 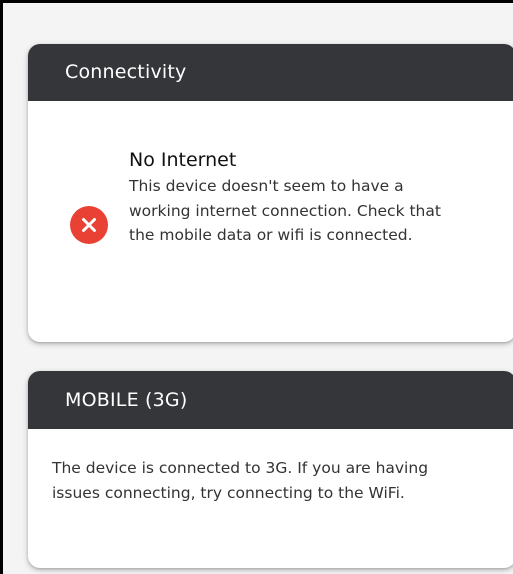 What do you see at coordinates (270, 400) in the screenshot?
I see `mobile-card-title: MOBILE (3G)` at bounding box center [270, 400].